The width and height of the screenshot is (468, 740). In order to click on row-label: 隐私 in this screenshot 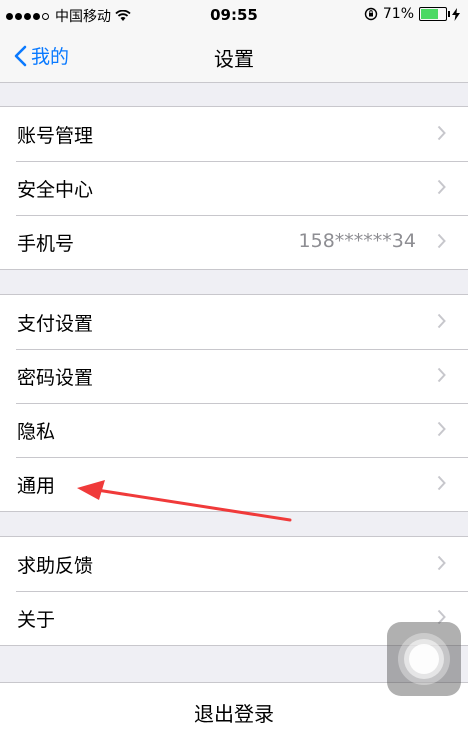, I will do `click(36, 432)`.